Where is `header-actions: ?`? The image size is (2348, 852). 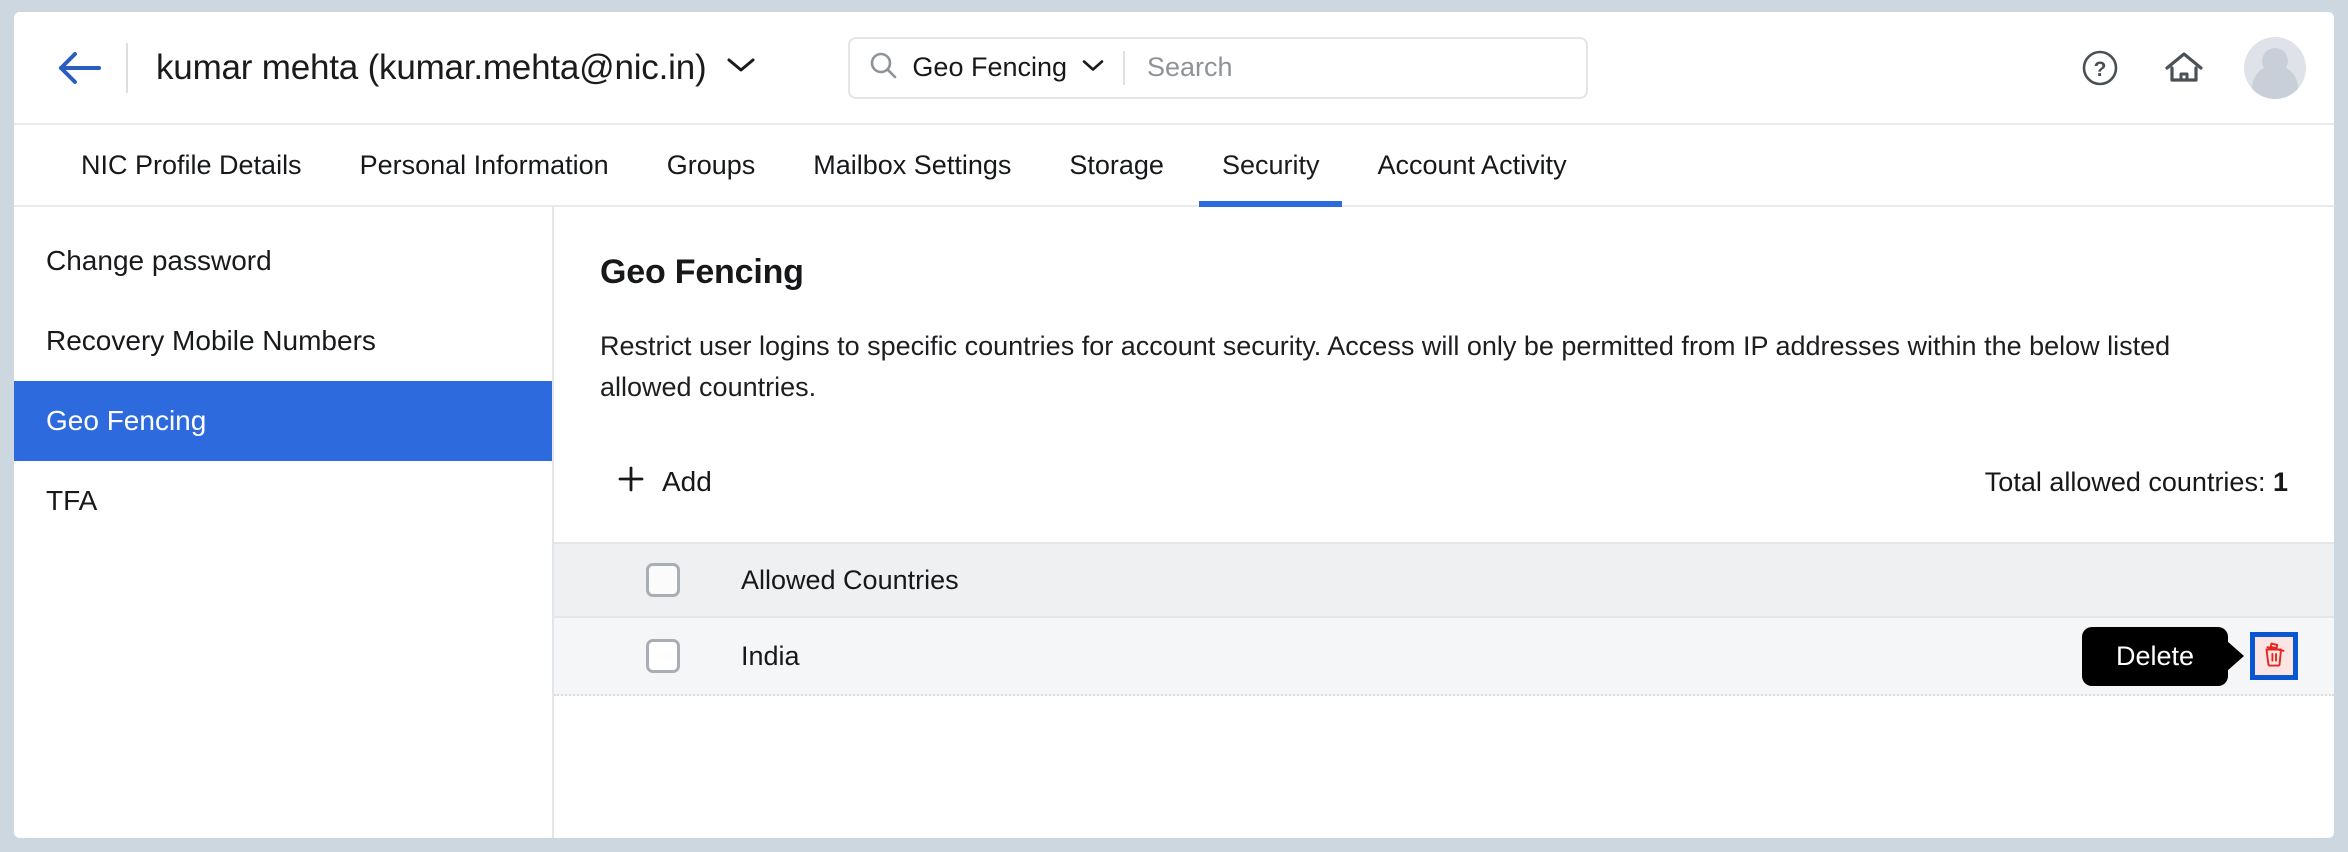 header-actions: ? is located at coordinates (2191, 67).